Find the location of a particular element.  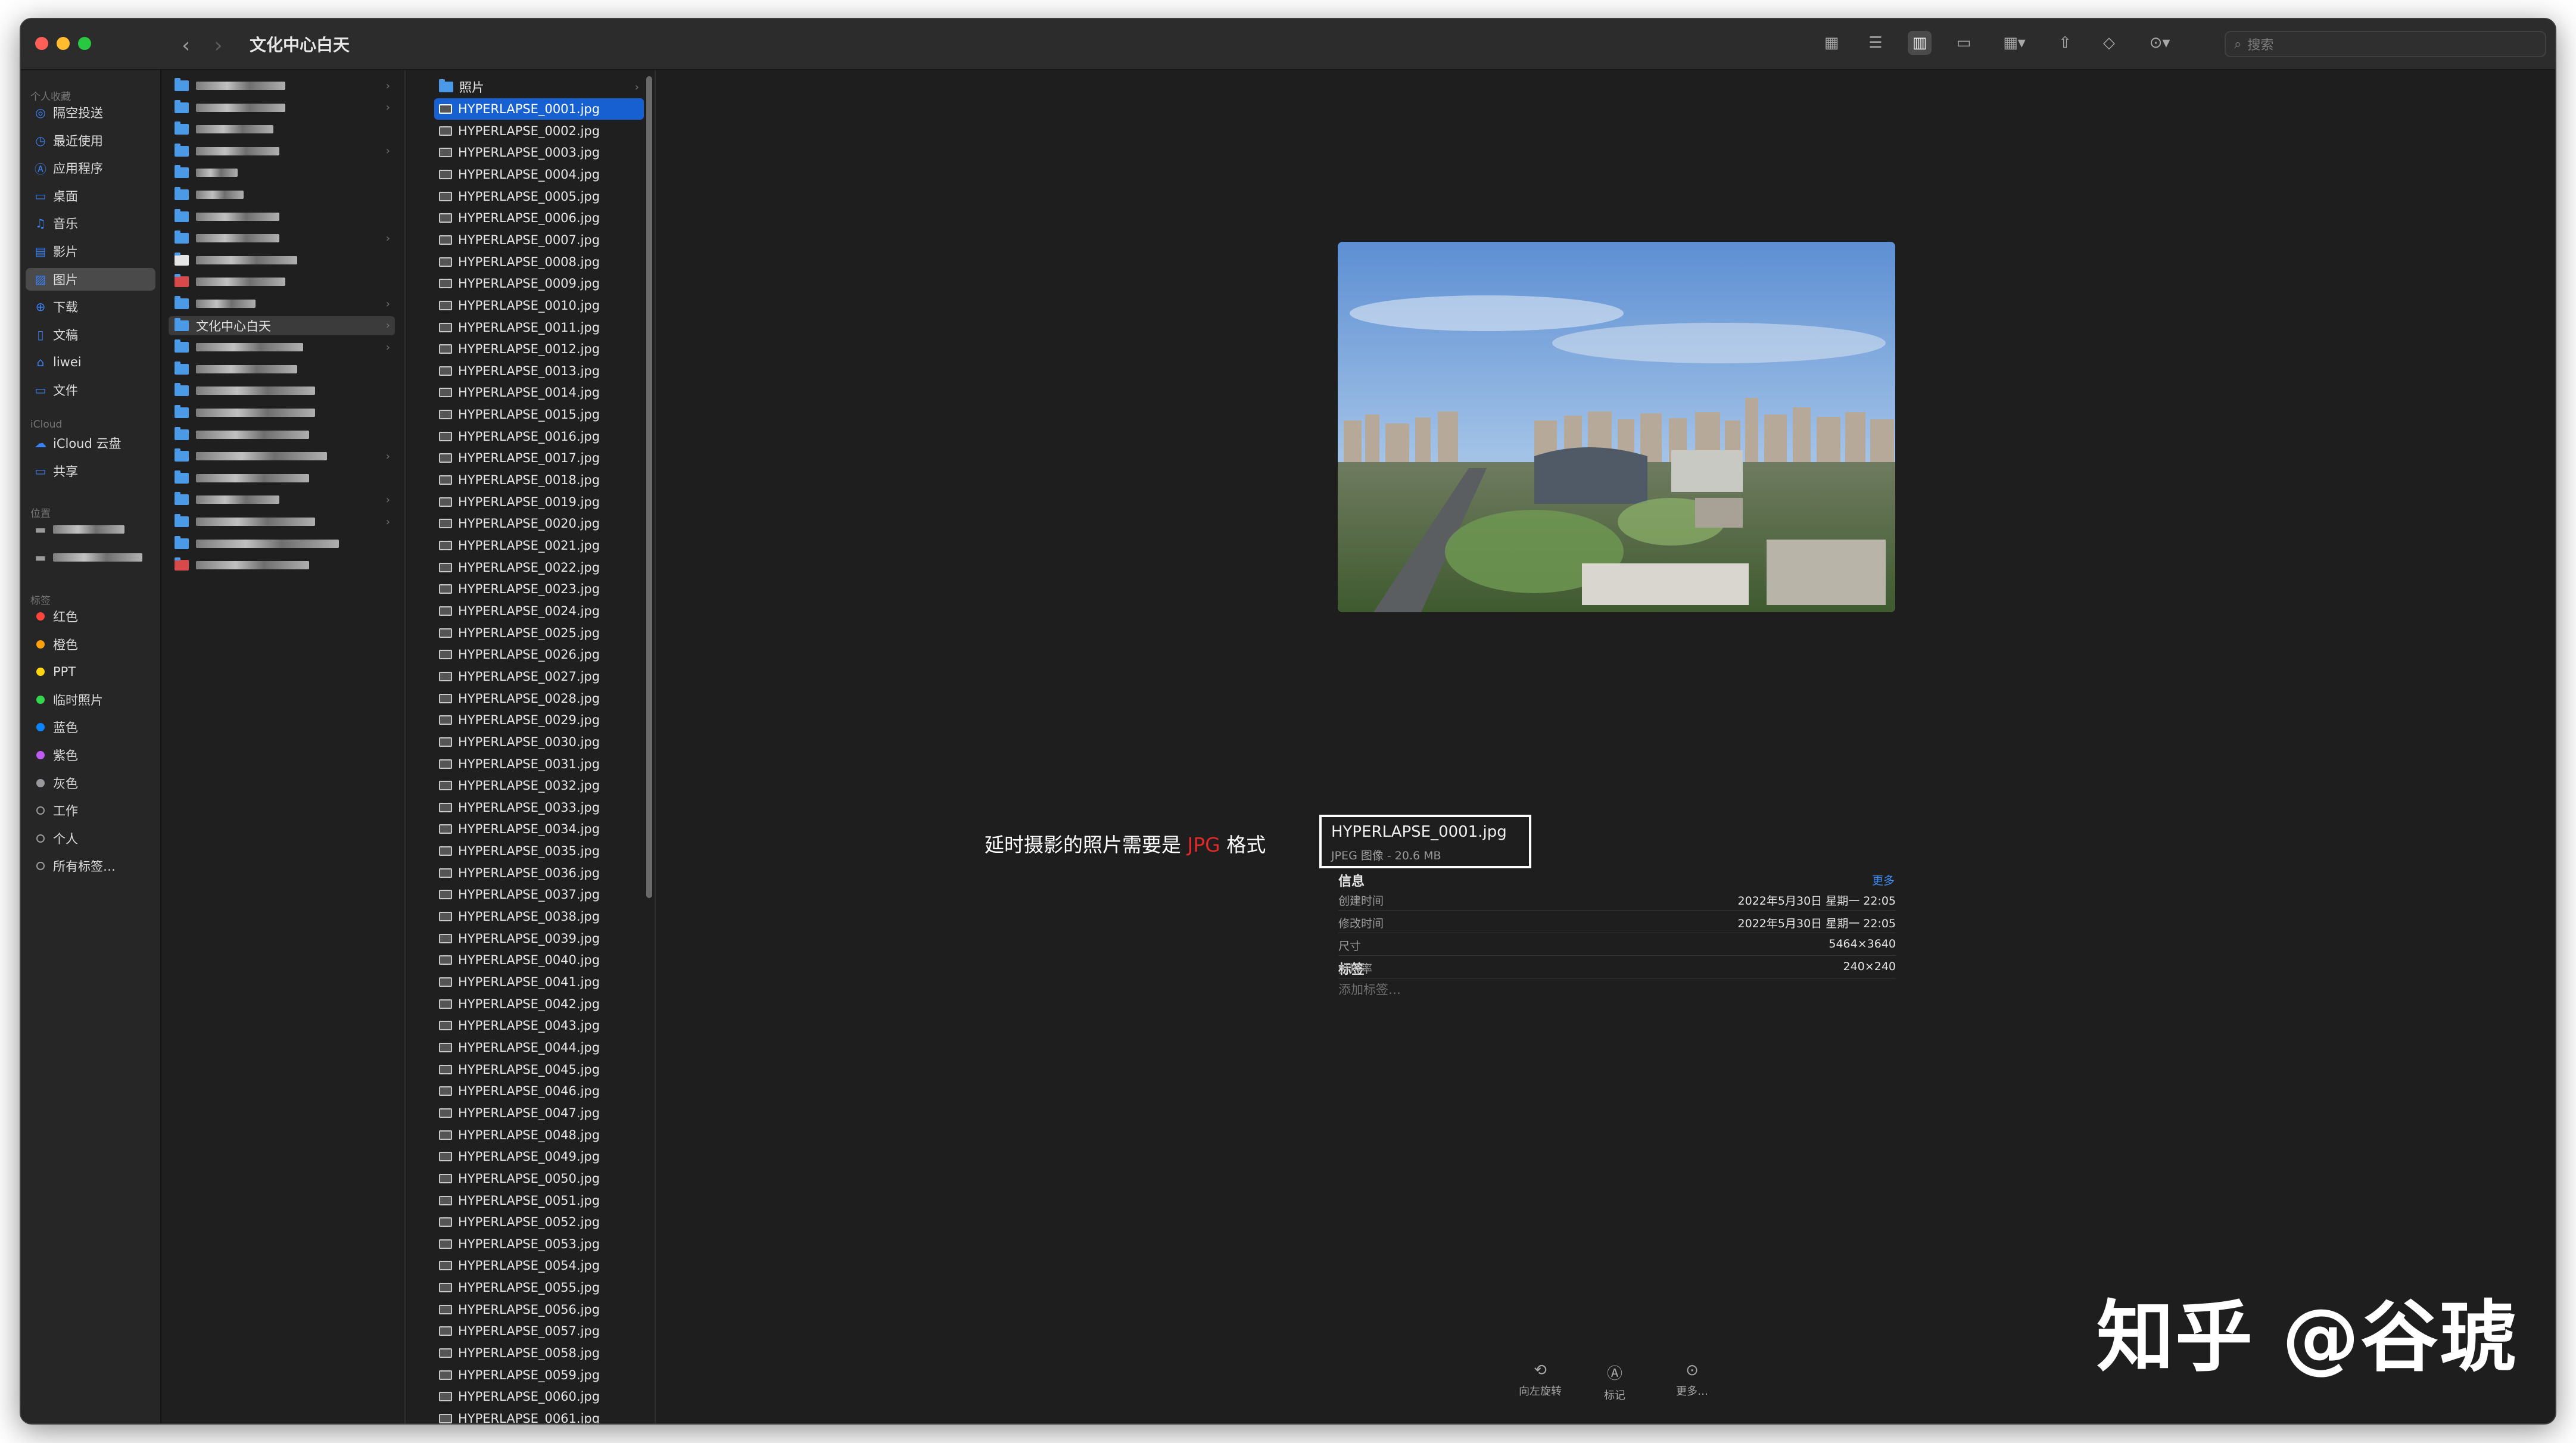

file-item: HYPERLAPSE_0052.jpg is located at coordinates (539, 1222).